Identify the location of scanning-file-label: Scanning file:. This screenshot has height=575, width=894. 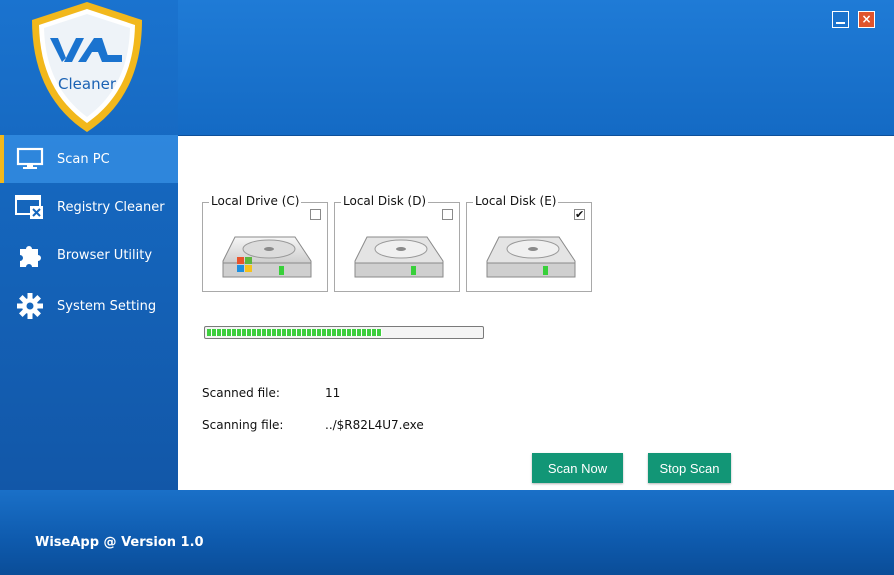
(243, 425).